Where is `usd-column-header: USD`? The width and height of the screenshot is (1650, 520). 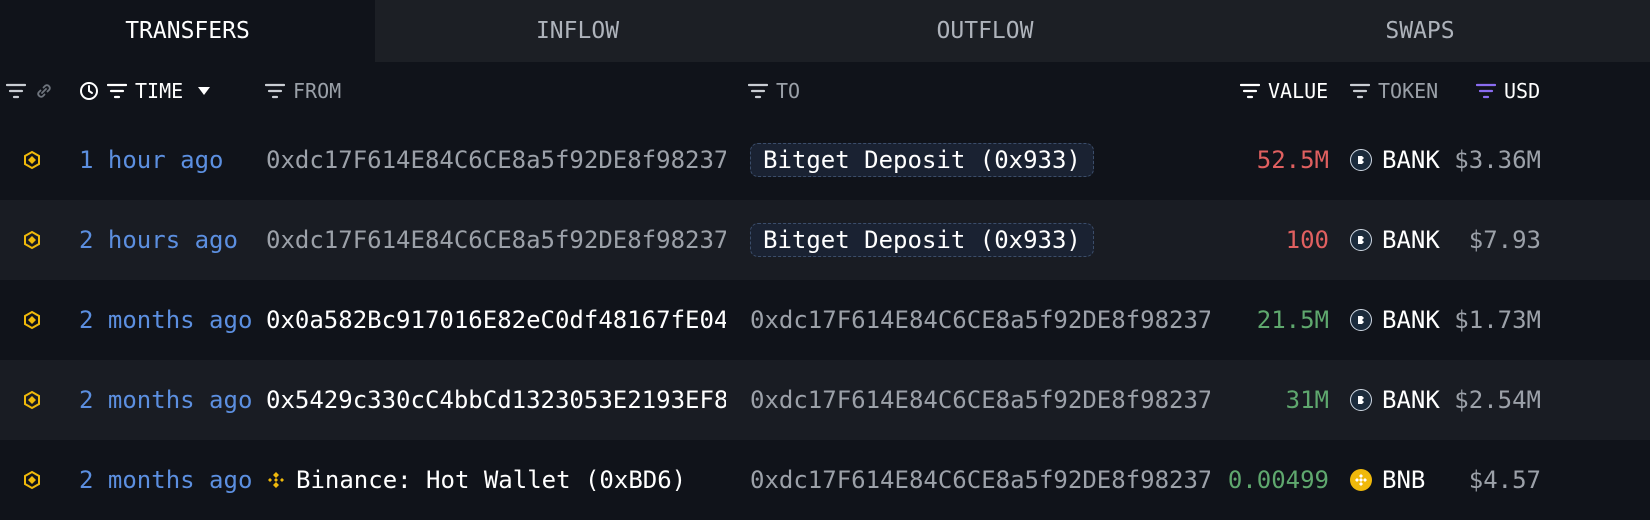 usd-column-header: USD is located at coordinates (1508, 91).